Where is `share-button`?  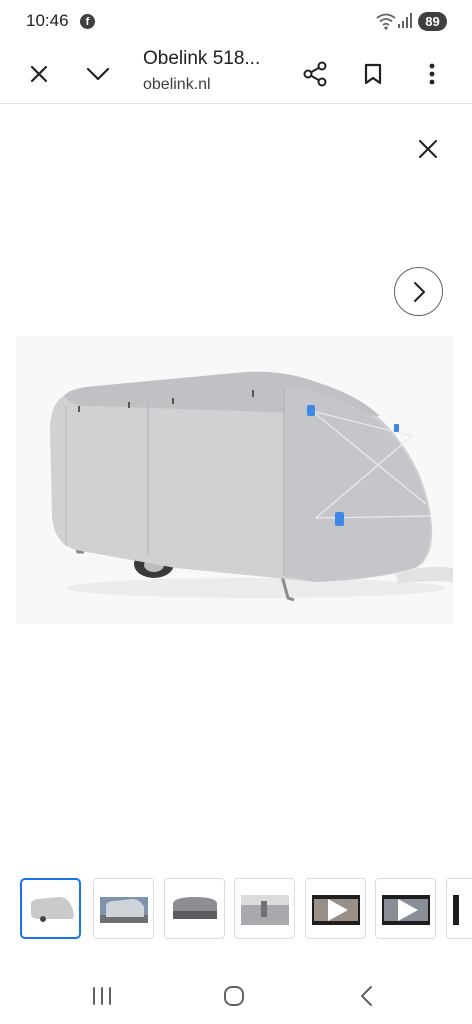 share-button is located at coordinates (315, 74).